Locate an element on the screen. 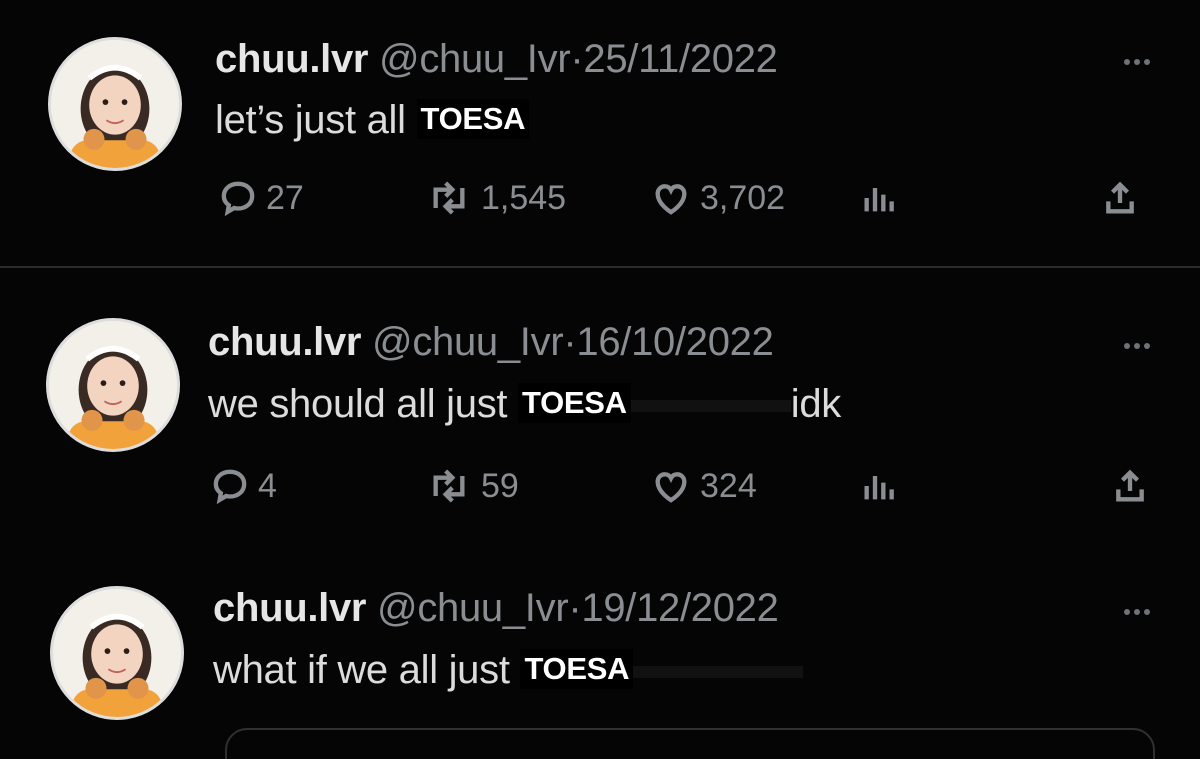 Image resolution: width=1200 pixels, height=759 pixels. tweet-date: 16/10/2022 is located at coordinates (675, 342).